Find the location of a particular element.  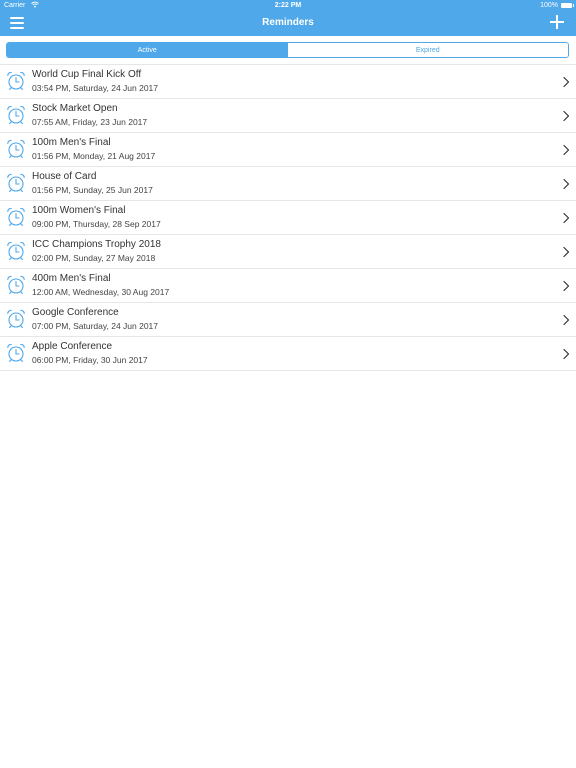

reminder-title: 400m Men's Final is located at coordinates (71, 278).